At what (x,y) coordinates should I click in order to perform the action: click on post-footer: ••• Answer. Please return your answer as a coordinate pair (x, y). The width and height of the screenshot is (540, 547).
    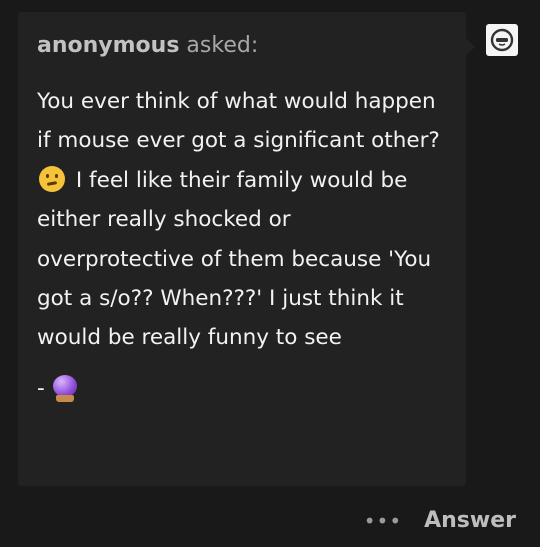
    Looking at the image, I should click on (440, 521).